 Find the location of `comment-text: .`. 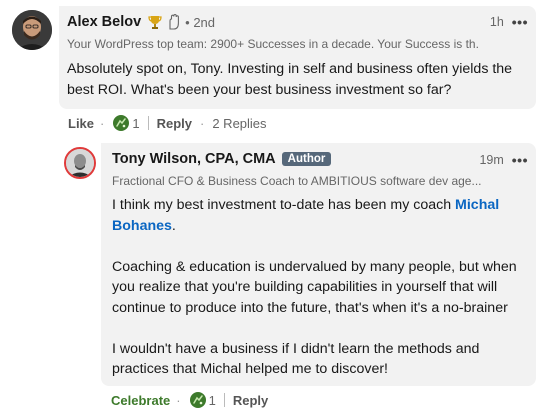

comment-text: . is located at coordinates (173, 225).